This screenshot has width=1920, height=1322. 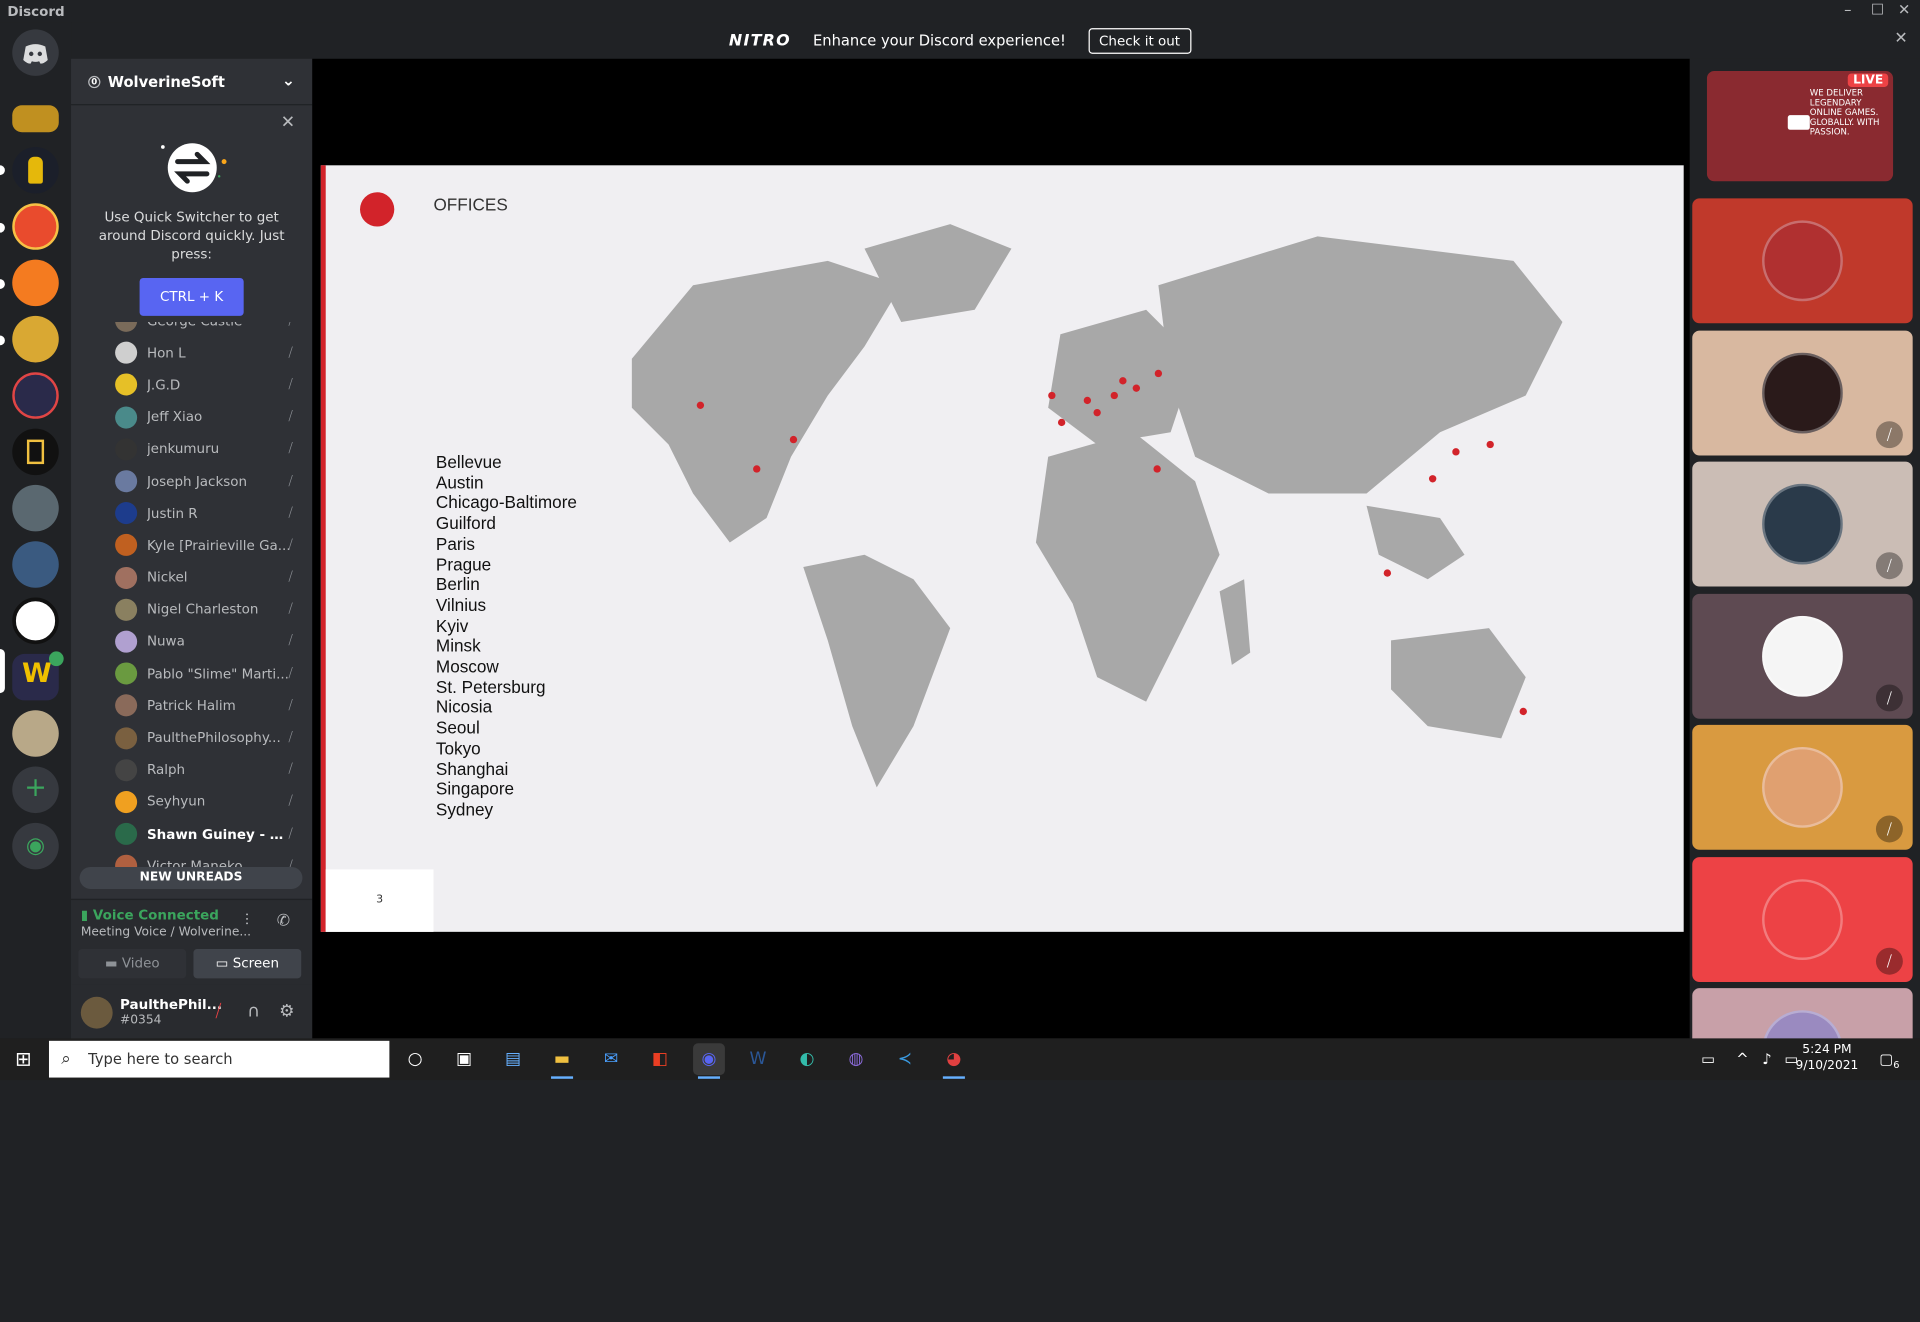 What do you see at coordinates (283, 921) in the screenshot?
I see `disconnect-icon: ✆` at bounding box center [283, 921].